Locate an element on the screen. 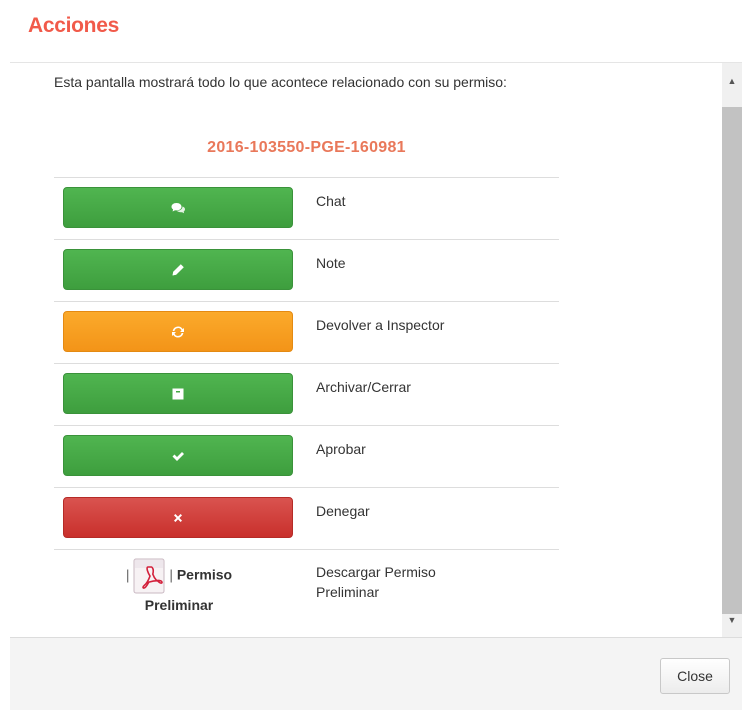  scroll-down-arrow-icon: ▼ is located at coordinates (732, 620).